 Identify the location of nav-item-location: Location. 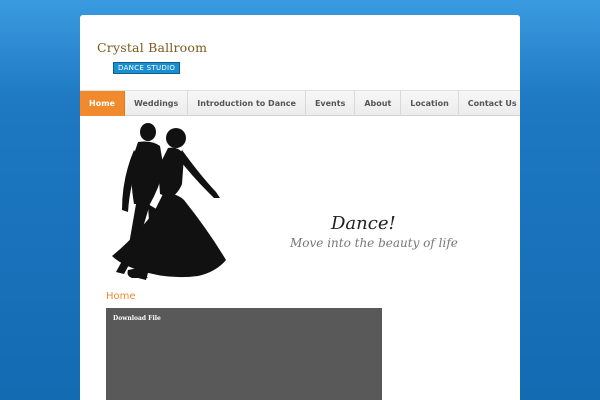
(430, 103).